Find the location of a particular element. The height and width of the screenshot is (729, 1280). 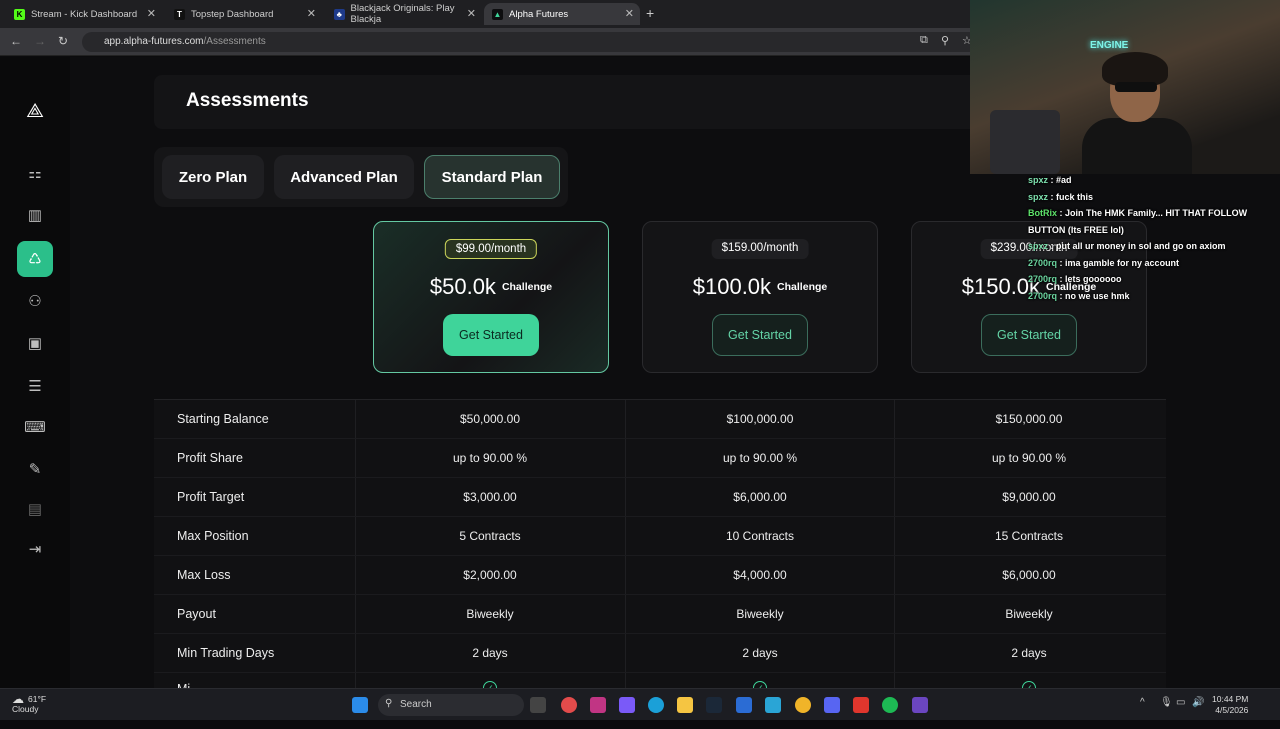

table-cell: $9,000.00 is located at coordinates (1029, 497).